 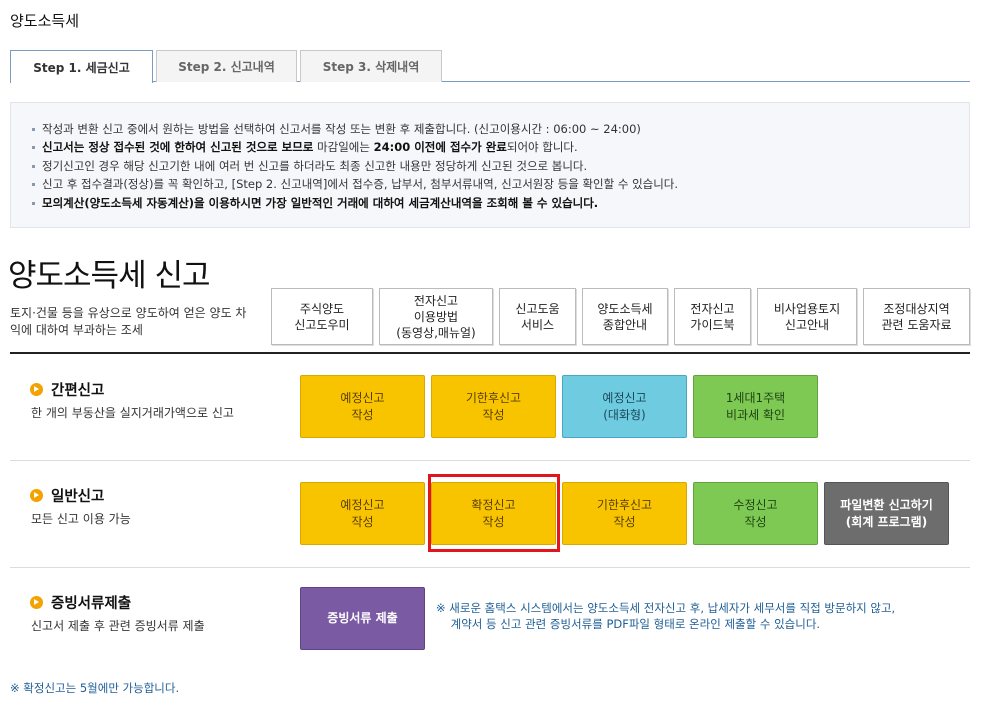 What do you see at coordinates (109, 276) in the screenshot?
I see `section-main-title: 양도소득세 신고` at bounding box center [109, 276].